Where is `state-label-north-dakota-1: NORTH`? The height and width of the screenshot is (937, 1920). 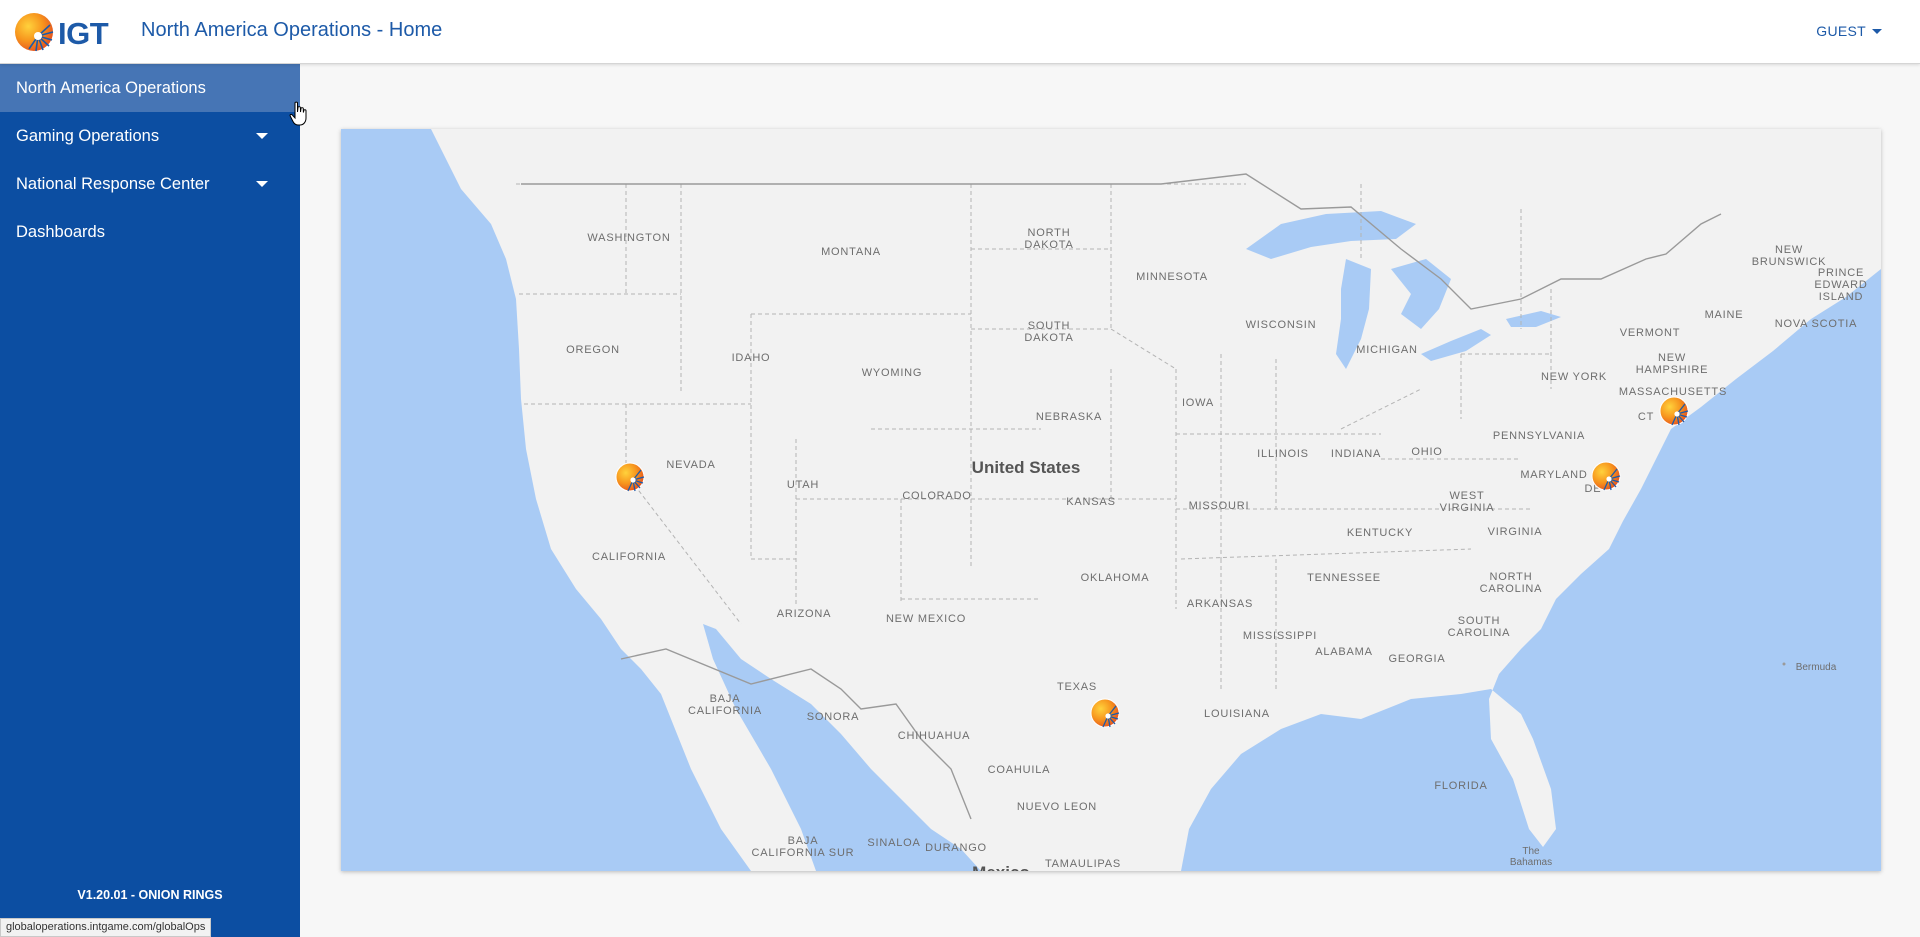 state-label-north-dakota-1: NORTH is located at coordinates (1049, 233).